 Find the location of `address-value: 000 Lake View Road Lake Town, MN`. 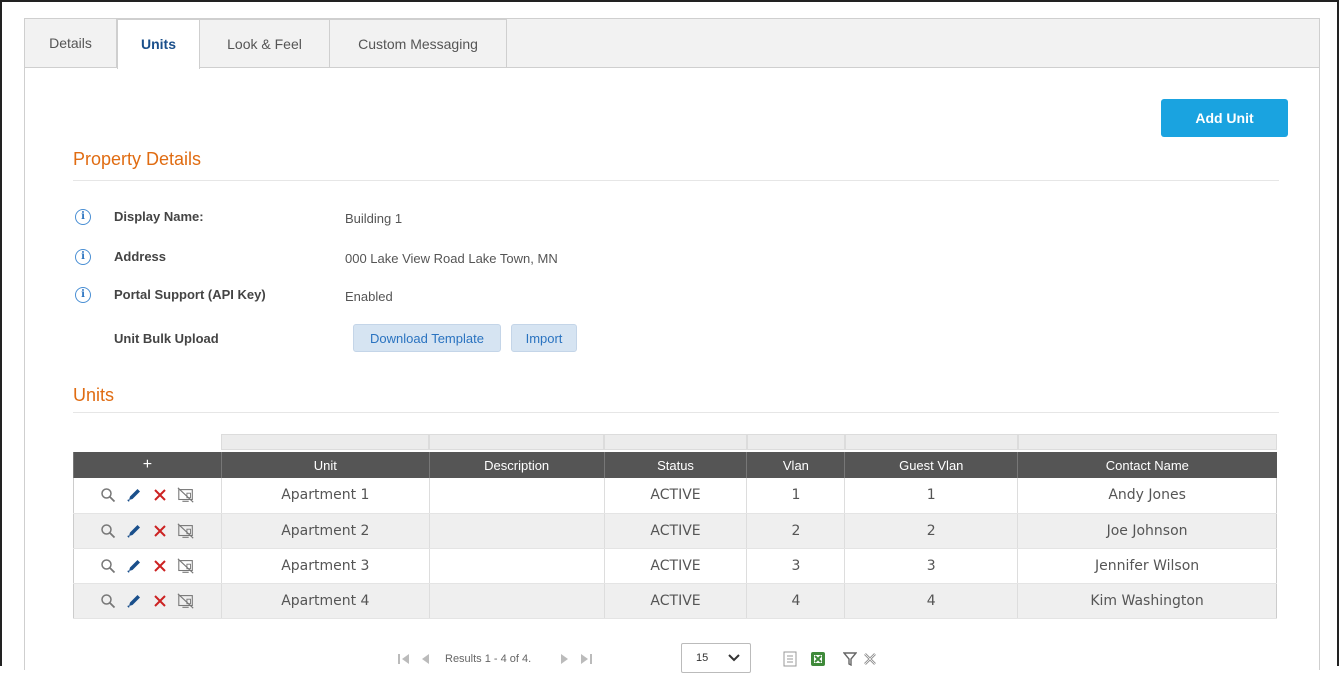

address-value: 000 Lake View Road Lake Town, MN is located at coordinates (451, 258).